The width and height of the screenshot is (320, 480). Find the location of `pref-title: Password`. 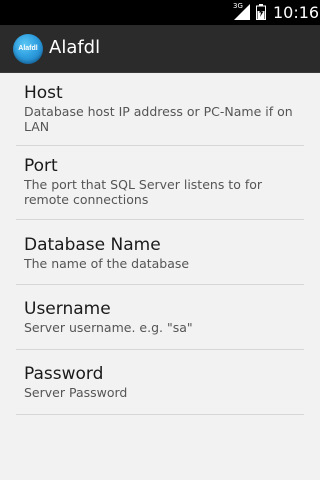

pref-title: Password is located at coordinates (64, 374).